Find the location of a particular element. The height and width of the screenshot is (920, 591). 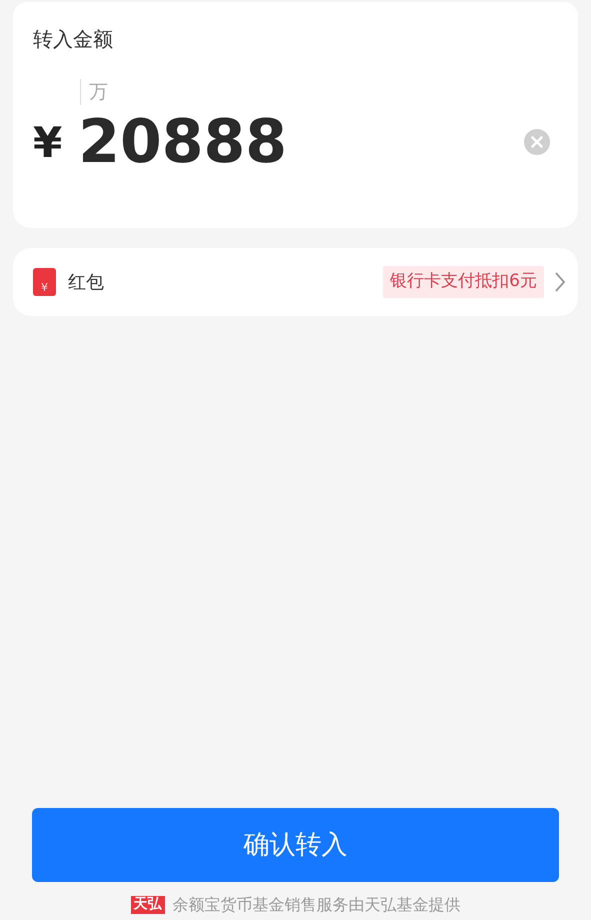

chevron-right-icon is located at coordinates (560, 282).